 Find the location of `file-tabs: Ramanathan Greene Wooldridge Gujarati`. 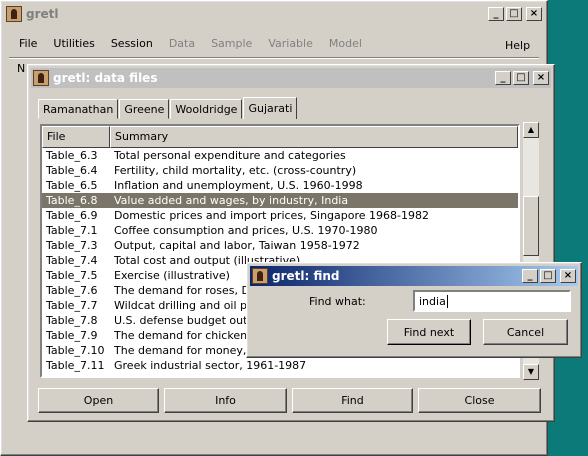

file-tabs: Ramanathan Greene Wooldridge Gujarati is located at coordinates (168, 108).